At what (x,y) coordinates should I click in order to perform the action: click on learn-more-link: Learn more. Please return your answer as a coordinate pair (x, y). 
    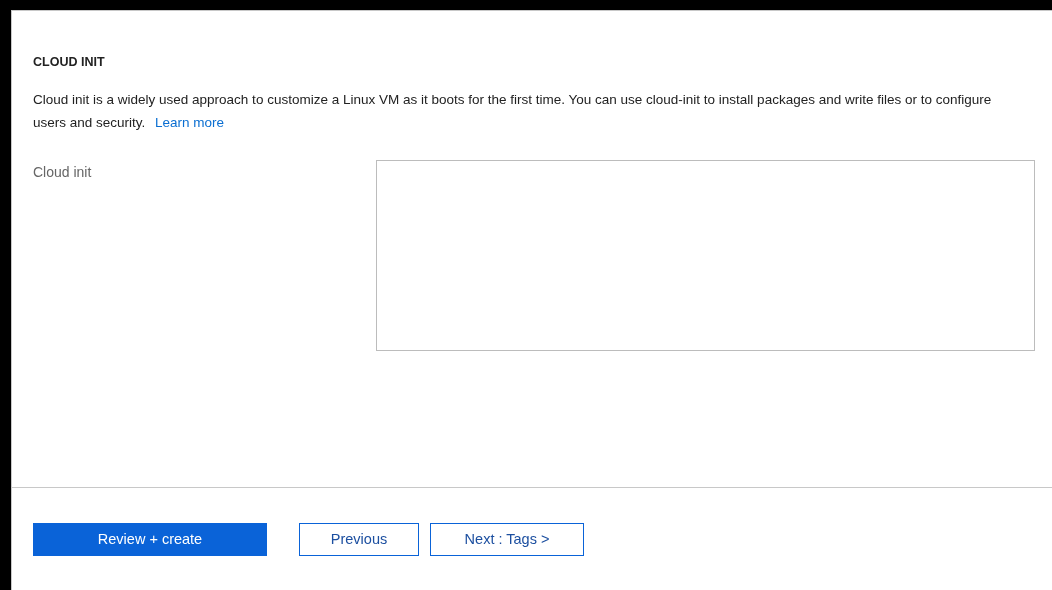
    Looking at the image, I should click on (190, 122).